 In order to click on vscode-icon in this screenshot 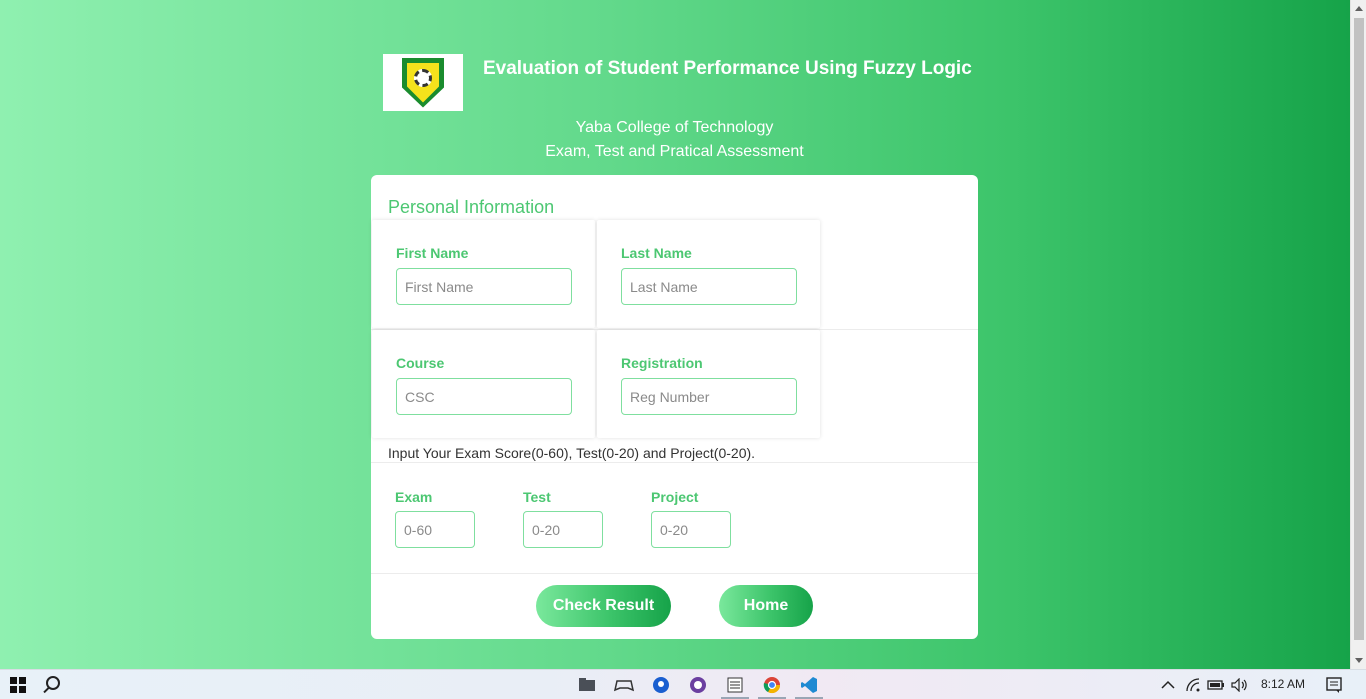, I will do `click(809, 685)`.